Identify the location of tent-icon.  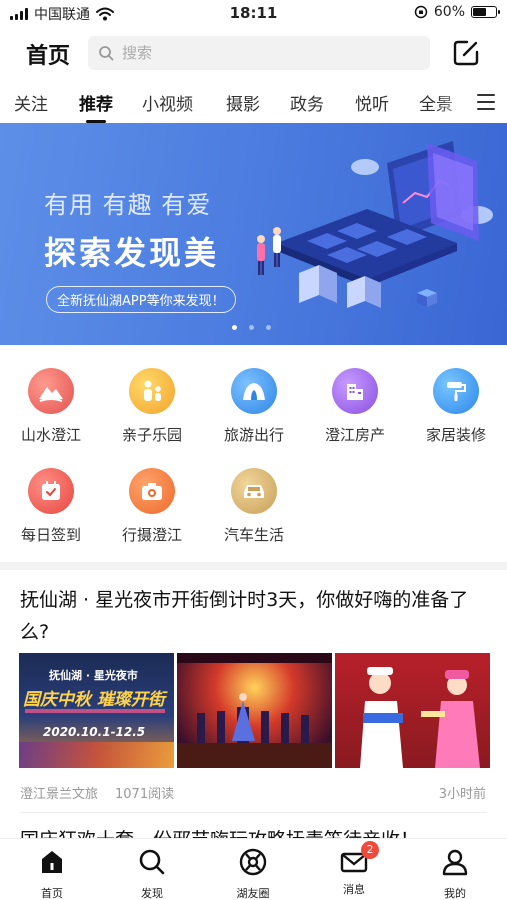
(254, 391).